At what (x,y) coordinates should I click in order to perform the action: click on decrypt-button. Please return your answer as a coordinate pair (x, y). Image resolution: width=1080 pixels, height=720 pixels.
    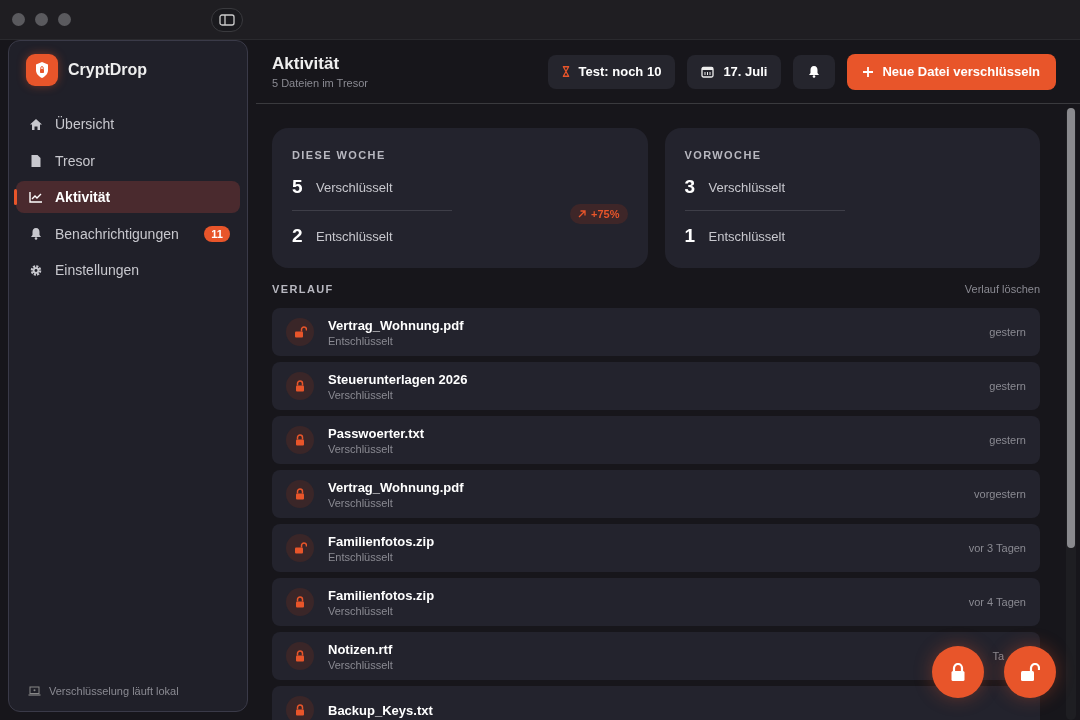
    Looking at the image, I should click on (1030, 672).